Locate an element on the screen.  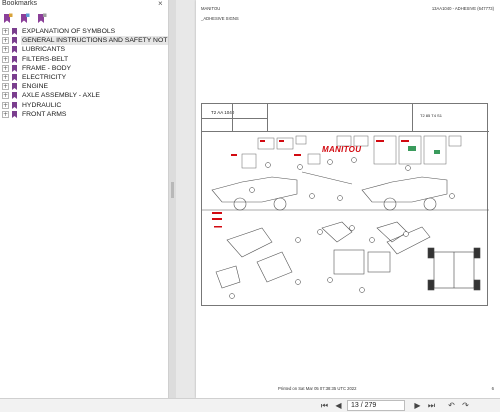
forward-icon: ↷ is located at coordinates (465, 405).